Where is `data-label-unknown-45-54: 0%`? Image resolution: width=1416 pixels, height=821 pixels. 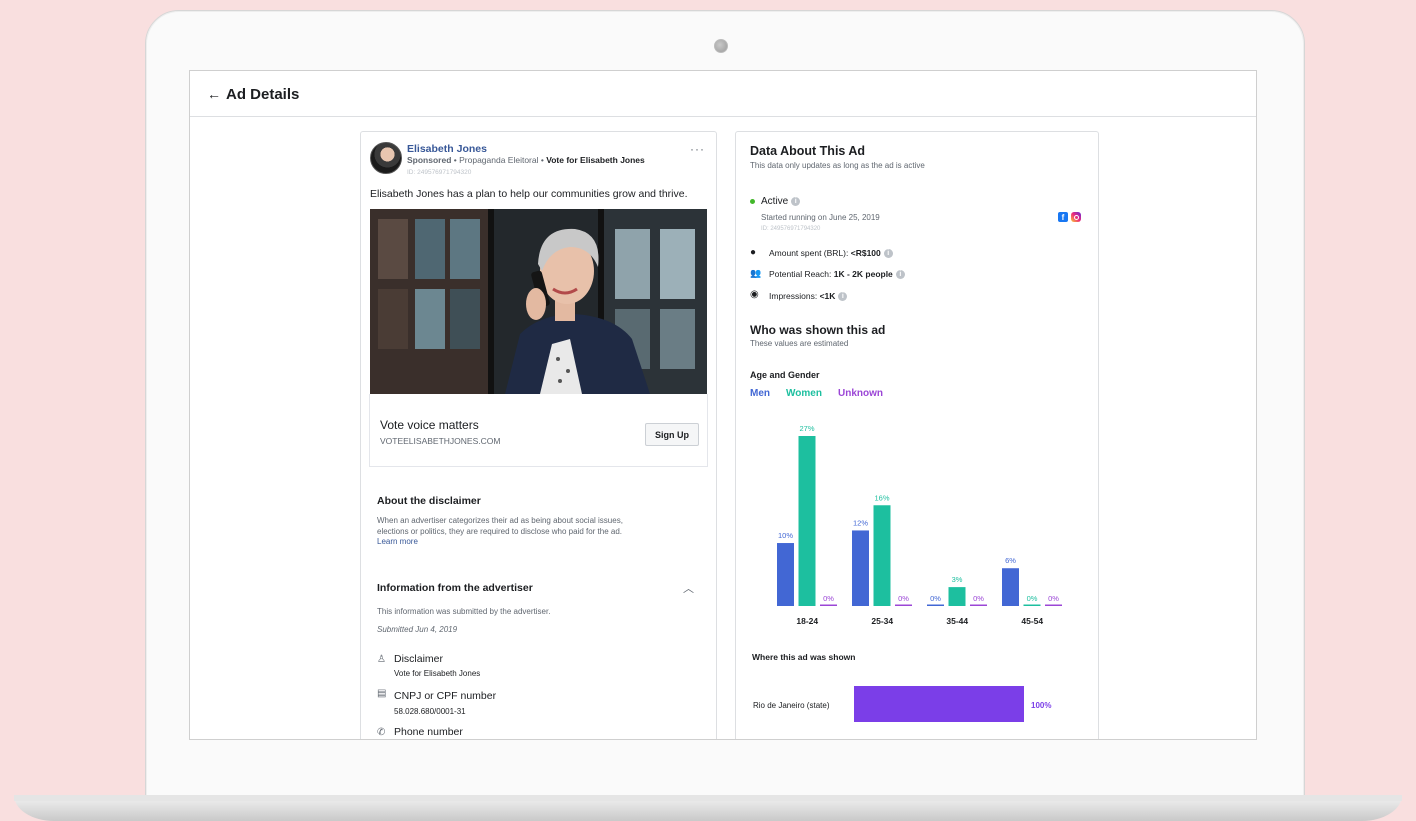
data-label-unknown-45-54: 0% is located at coordinates (1053, 598).